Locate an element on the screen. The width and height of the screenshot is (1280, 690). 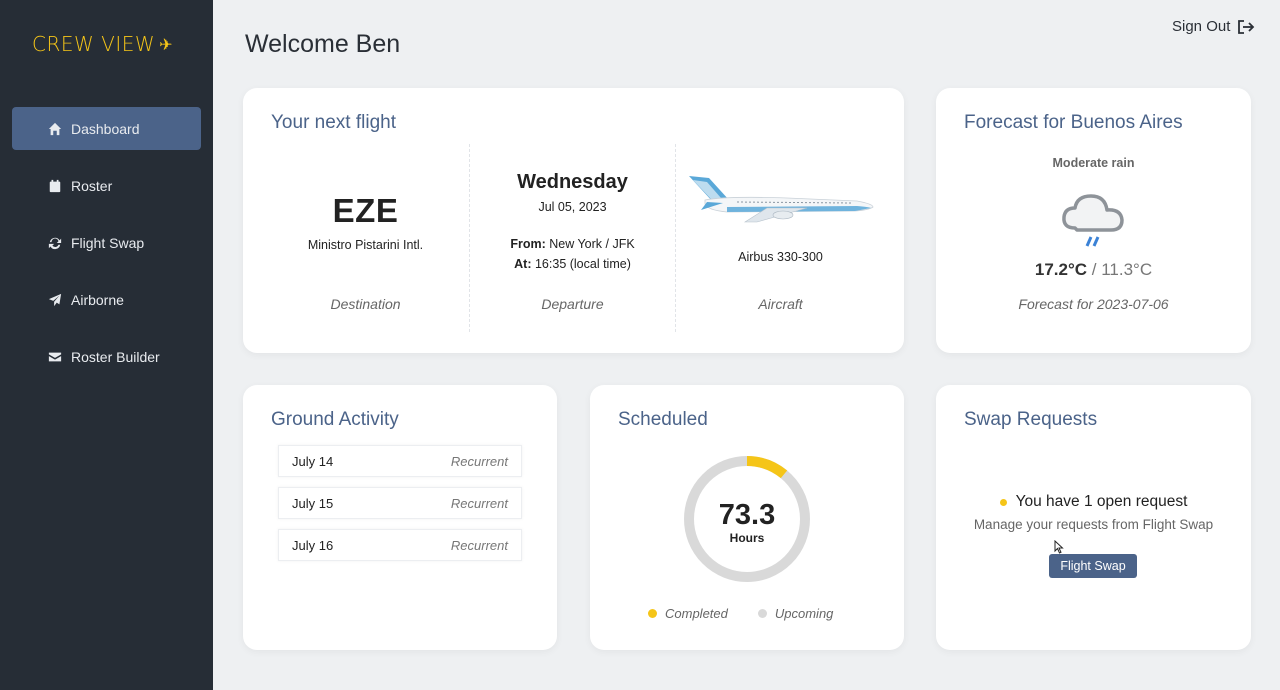
temp-low: 11.3°C is located at coordinates (1127, 269).